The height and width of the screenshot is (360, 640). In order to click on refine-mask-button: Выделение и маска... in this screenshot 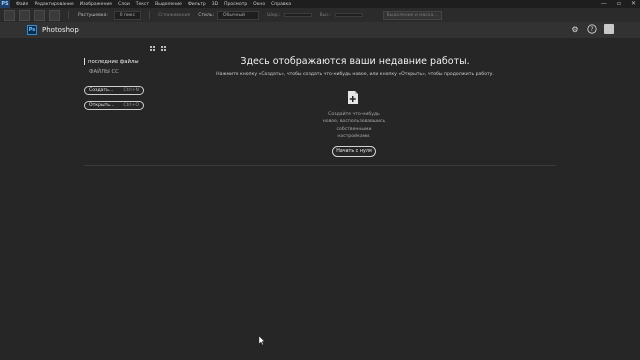, I will do `click(412, 15)`.